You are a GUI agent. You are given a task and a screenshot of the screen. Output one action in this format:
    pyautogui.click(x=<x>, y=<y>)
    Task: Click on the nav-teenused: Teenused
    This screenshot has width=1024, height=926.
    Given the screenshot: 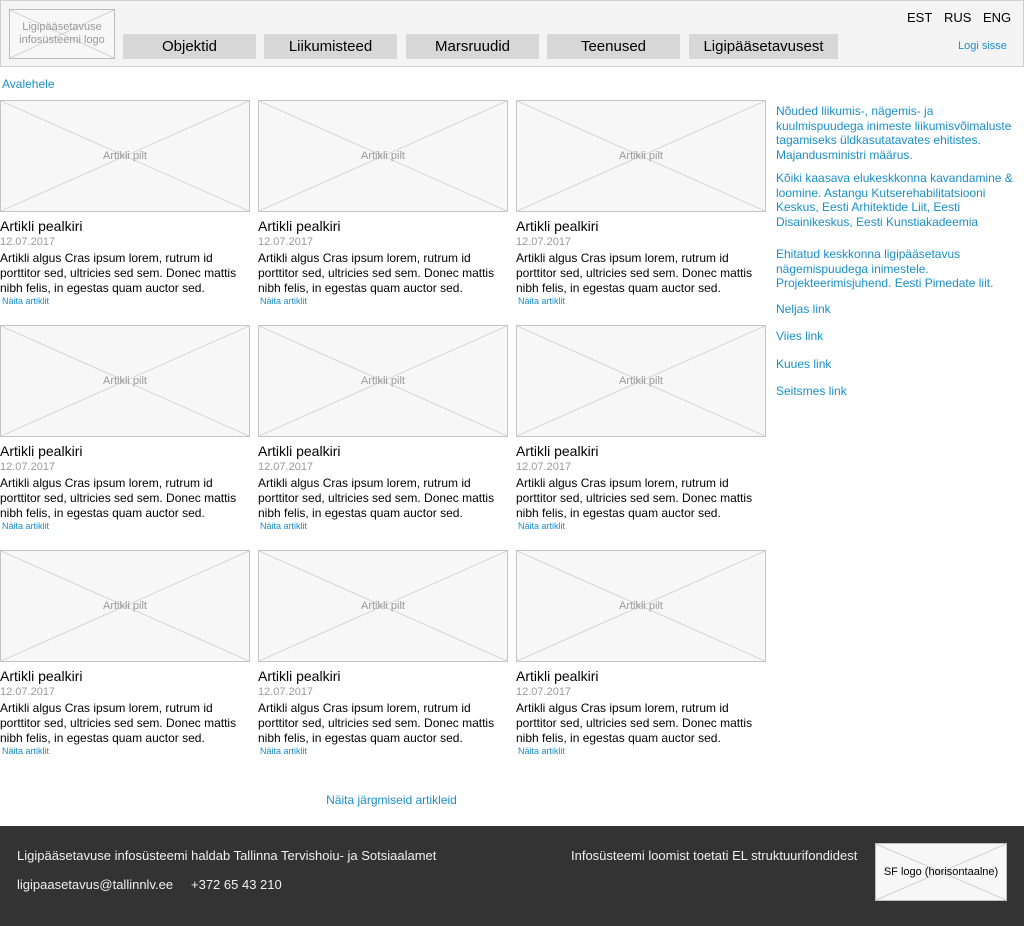 What is the action you would take?
    pyautogui.click(x=613, y=46)
    